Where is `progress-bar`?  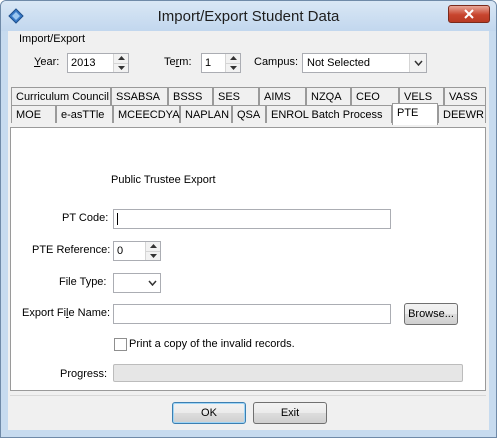 progress-bar is located at coordinates (288, 373).